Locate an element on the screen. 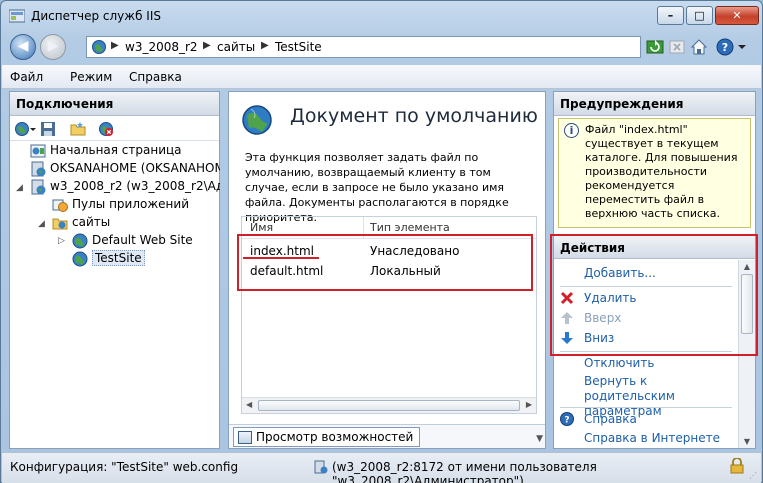 This screenshot has height=483, width=763. action-help: Справка is located at coordinates (659, 419).